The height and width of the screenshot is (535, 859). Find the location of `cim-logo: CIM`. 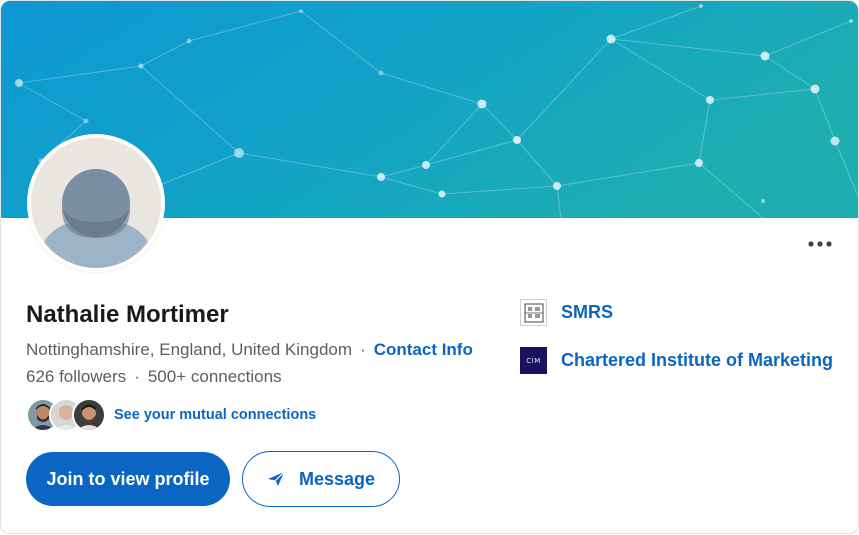

cim-logo: CIM is located at coordinates (533, 360).